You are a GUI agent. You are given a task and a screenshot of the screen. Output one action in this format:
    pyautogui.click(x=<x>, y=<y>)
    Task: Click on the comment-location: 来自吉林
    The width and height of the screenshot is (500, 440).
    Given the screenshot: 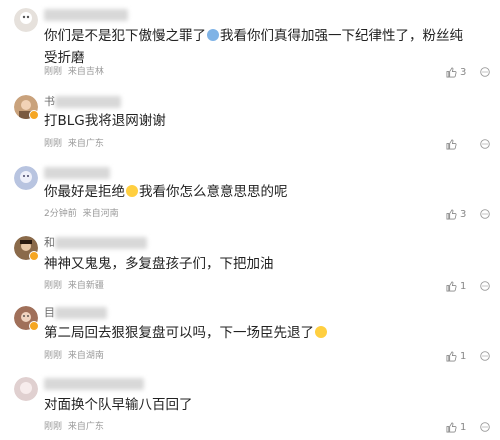 What is the action you would take?
    pyautogui.click(x=85, y=72)
    